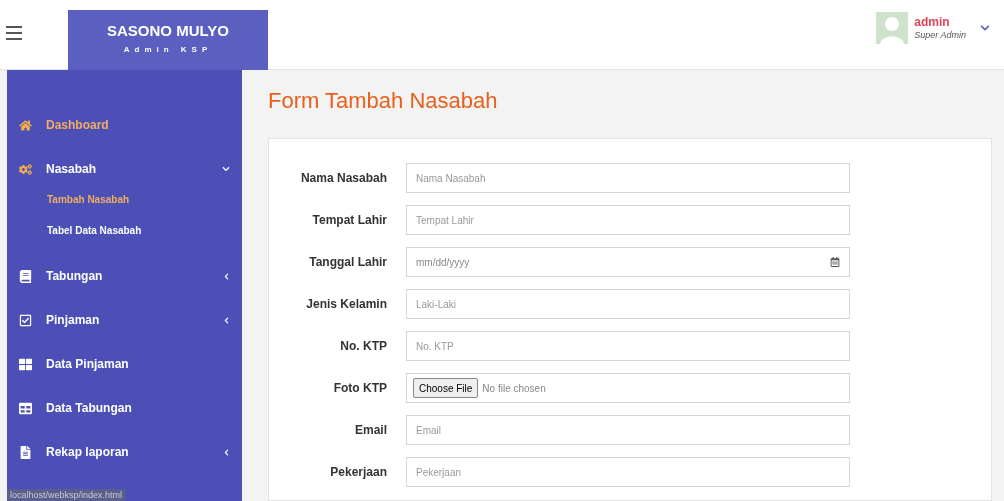 The height and width of the screenshot is (501, 1004). I want to click on sidebar-item: Pinjaman, so click(124, 320).